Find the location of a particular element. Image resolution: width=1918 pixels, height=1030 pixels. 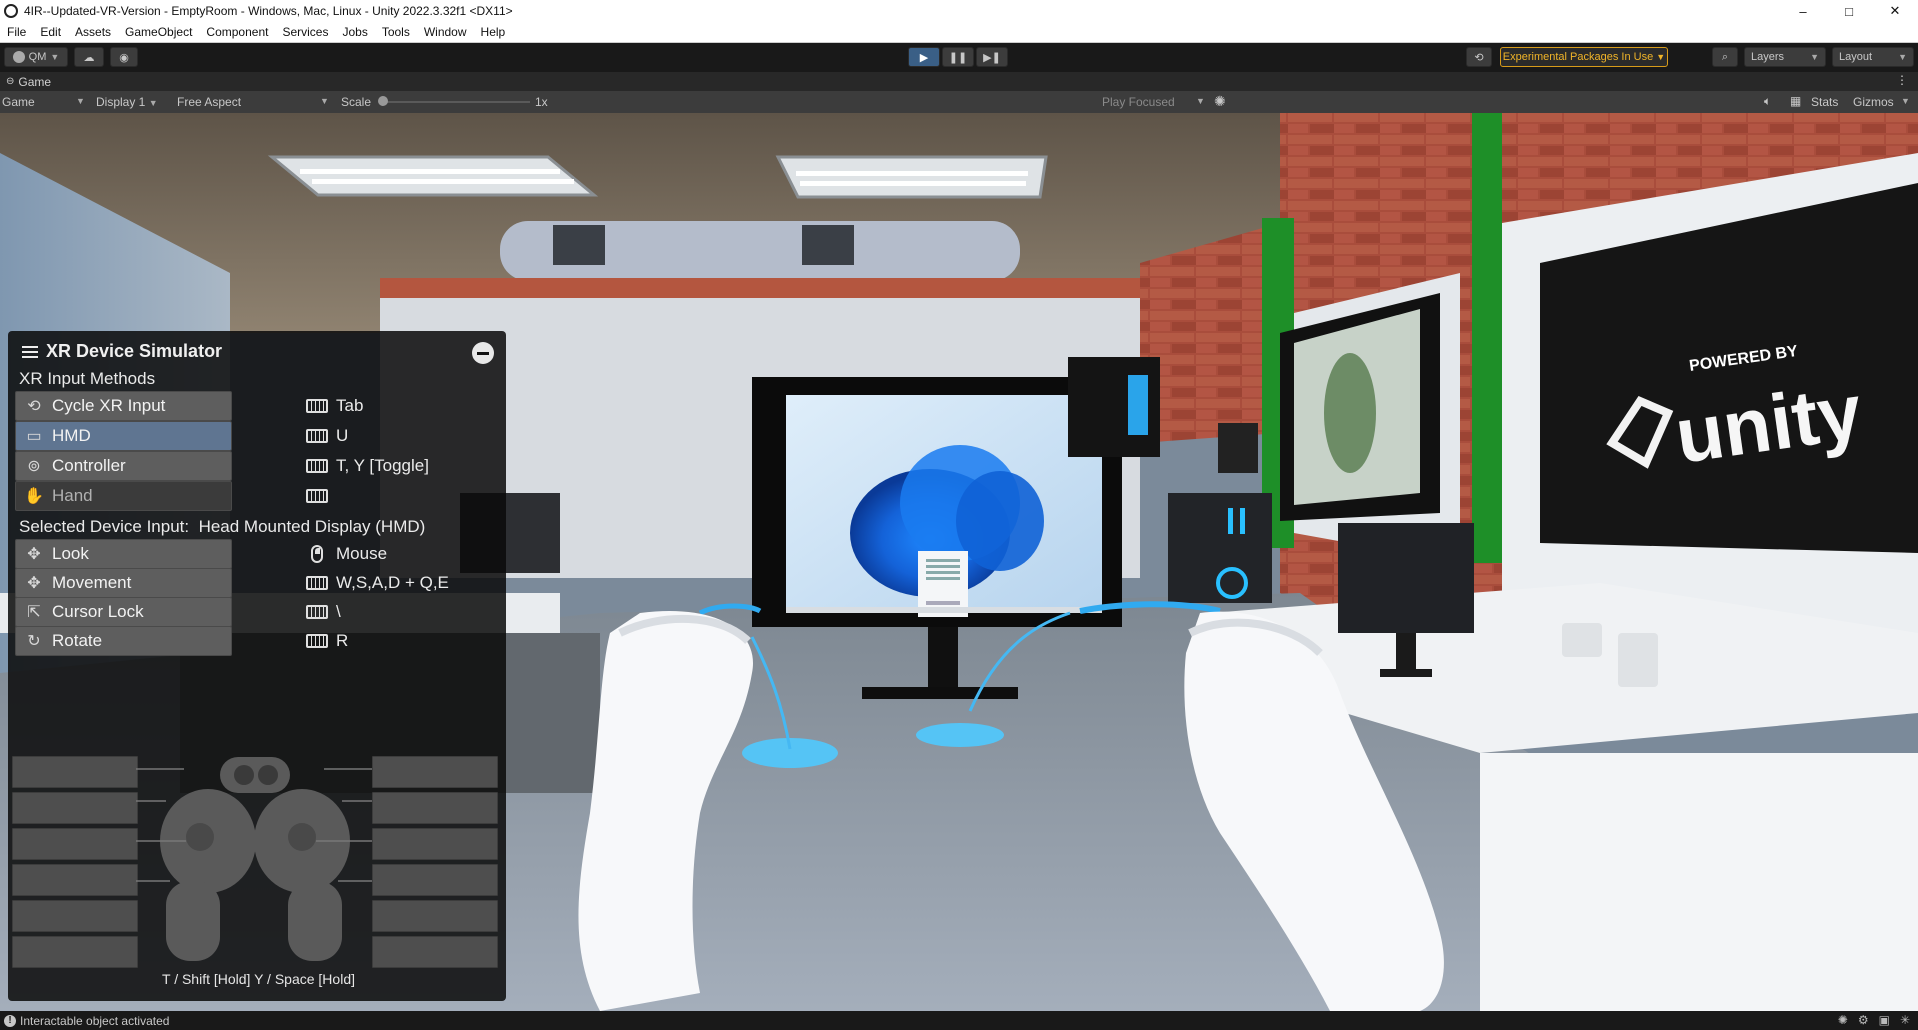

close-button: ✕ is located at coordinates (1895, 11).